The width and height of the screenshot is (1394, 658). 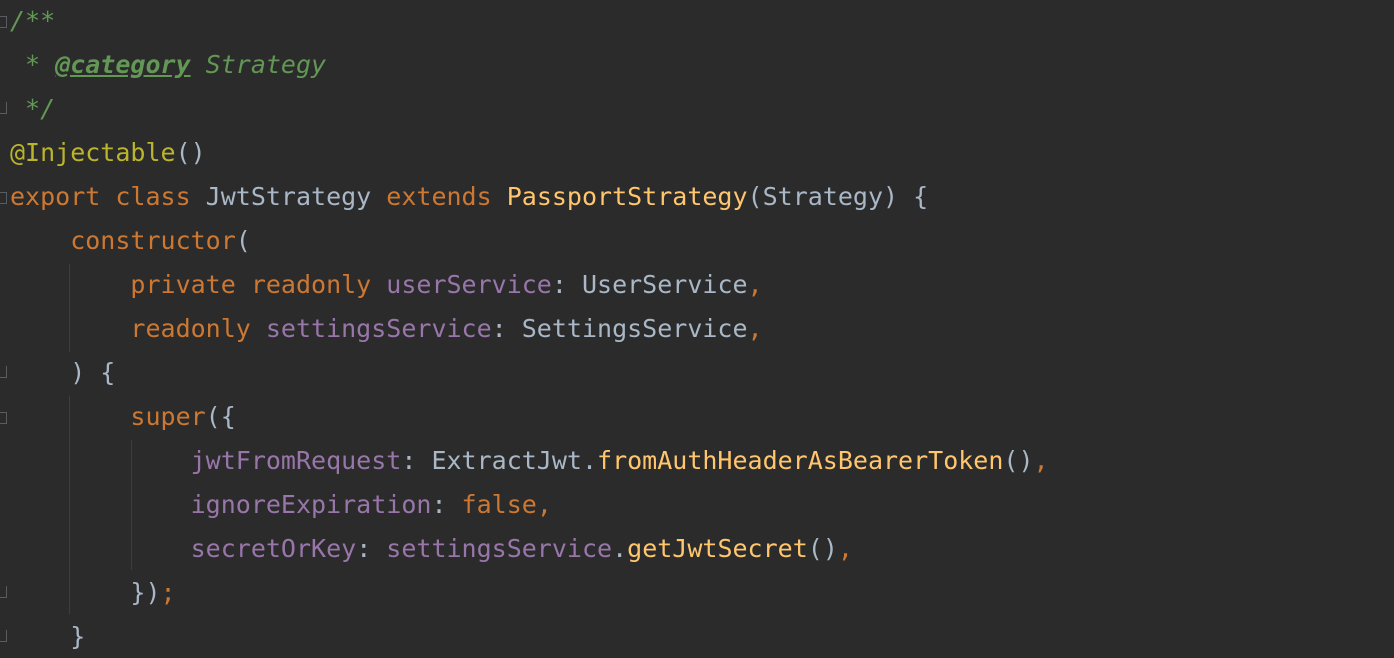 I want to click on code-token: ignoreExpiration, so click(x=221, y=504).